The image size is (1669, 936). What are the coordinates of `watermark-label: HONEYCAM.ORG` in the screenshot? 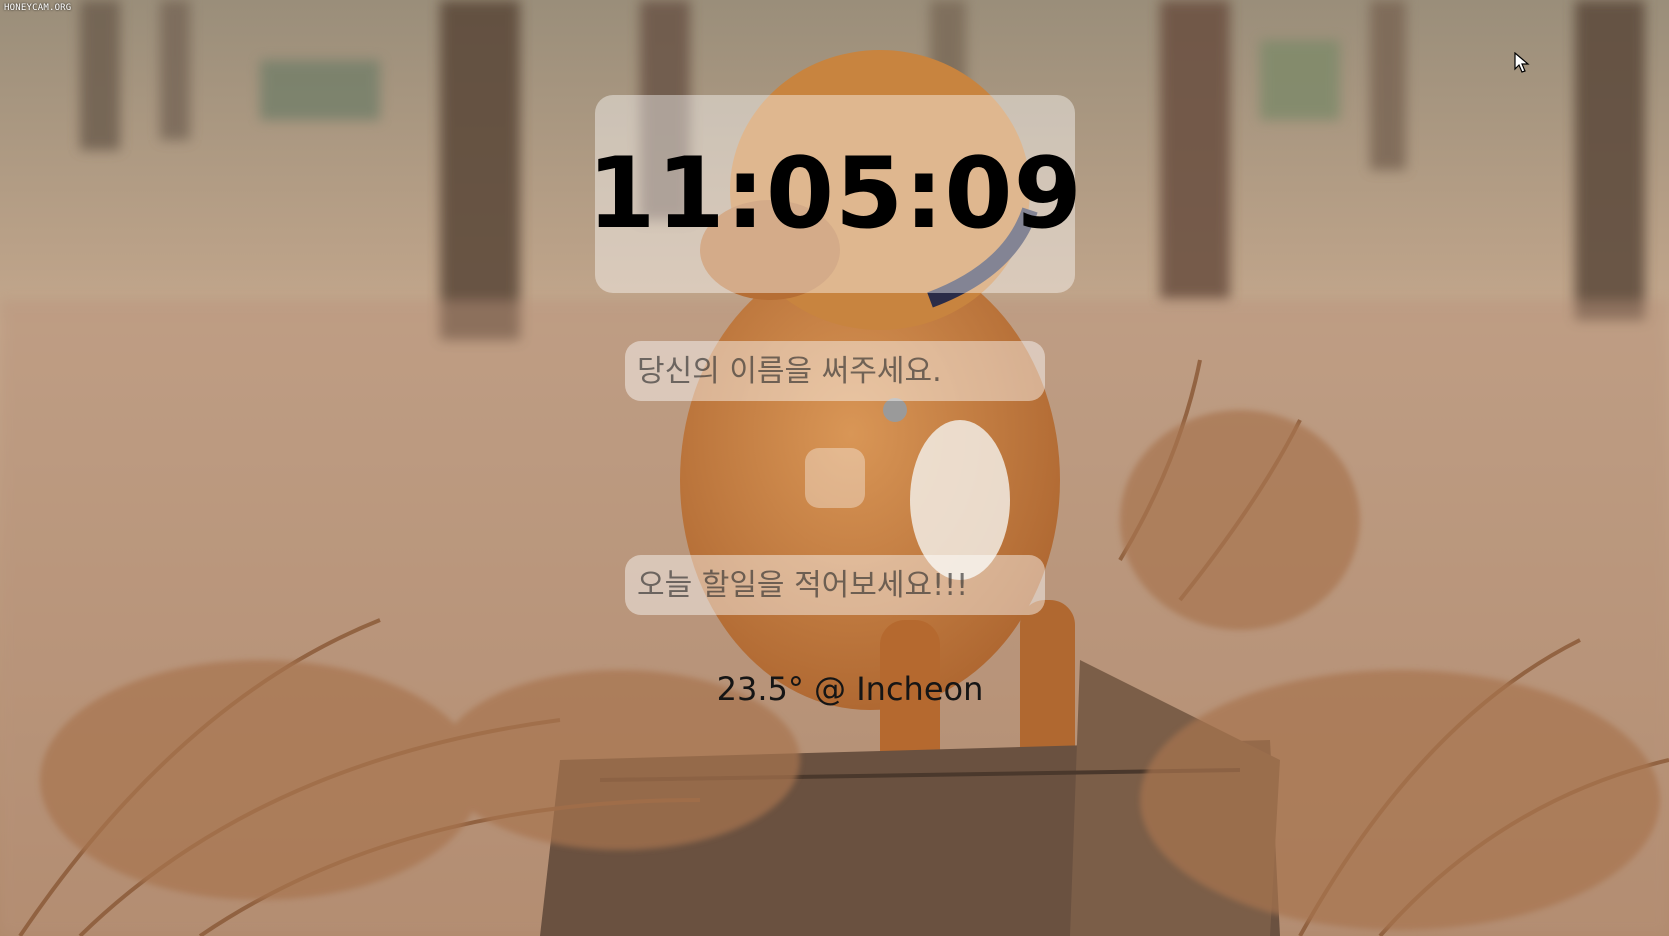 It's located at (38, 8).